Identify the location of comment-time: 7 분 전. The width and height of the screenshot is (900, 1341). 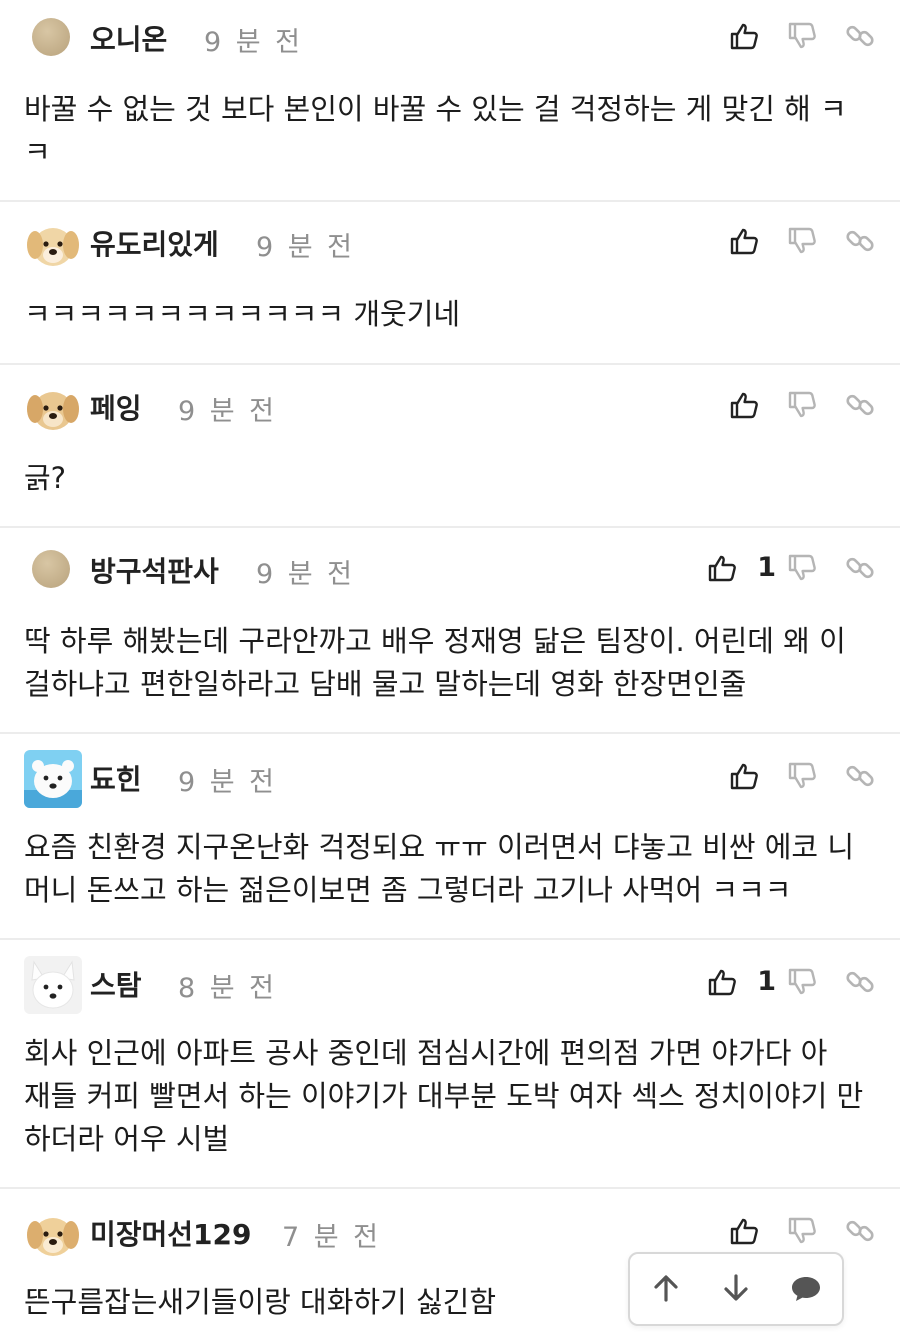
(332, 1237).